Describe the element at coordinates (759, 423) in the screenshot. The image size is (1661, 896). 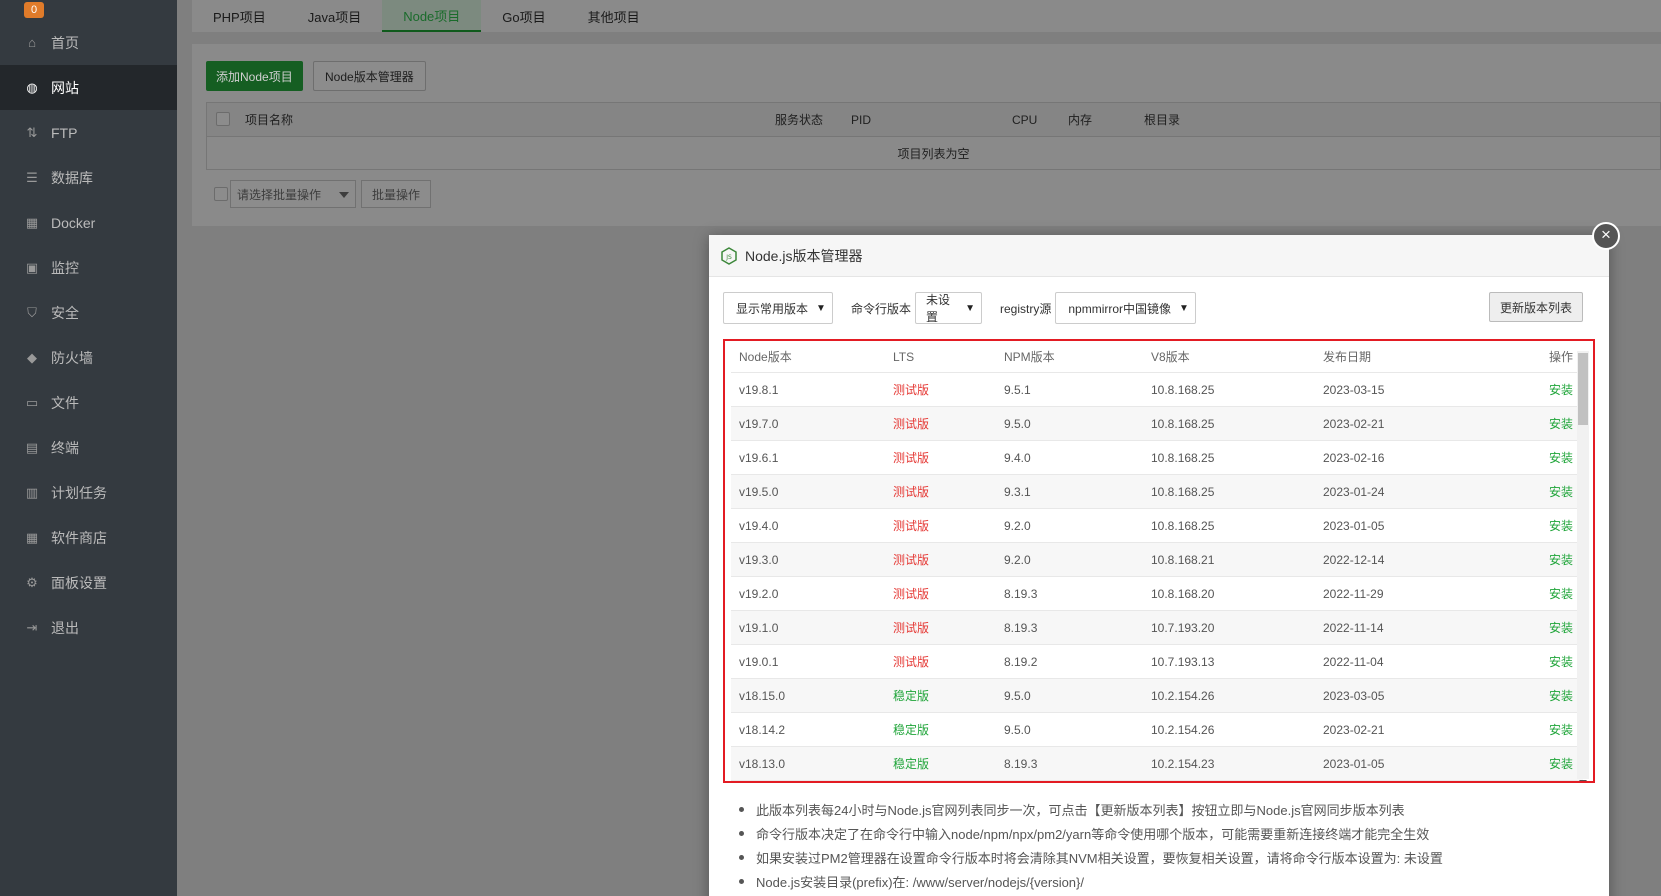
I see `node-version-cell: v19.7.0` at that location.